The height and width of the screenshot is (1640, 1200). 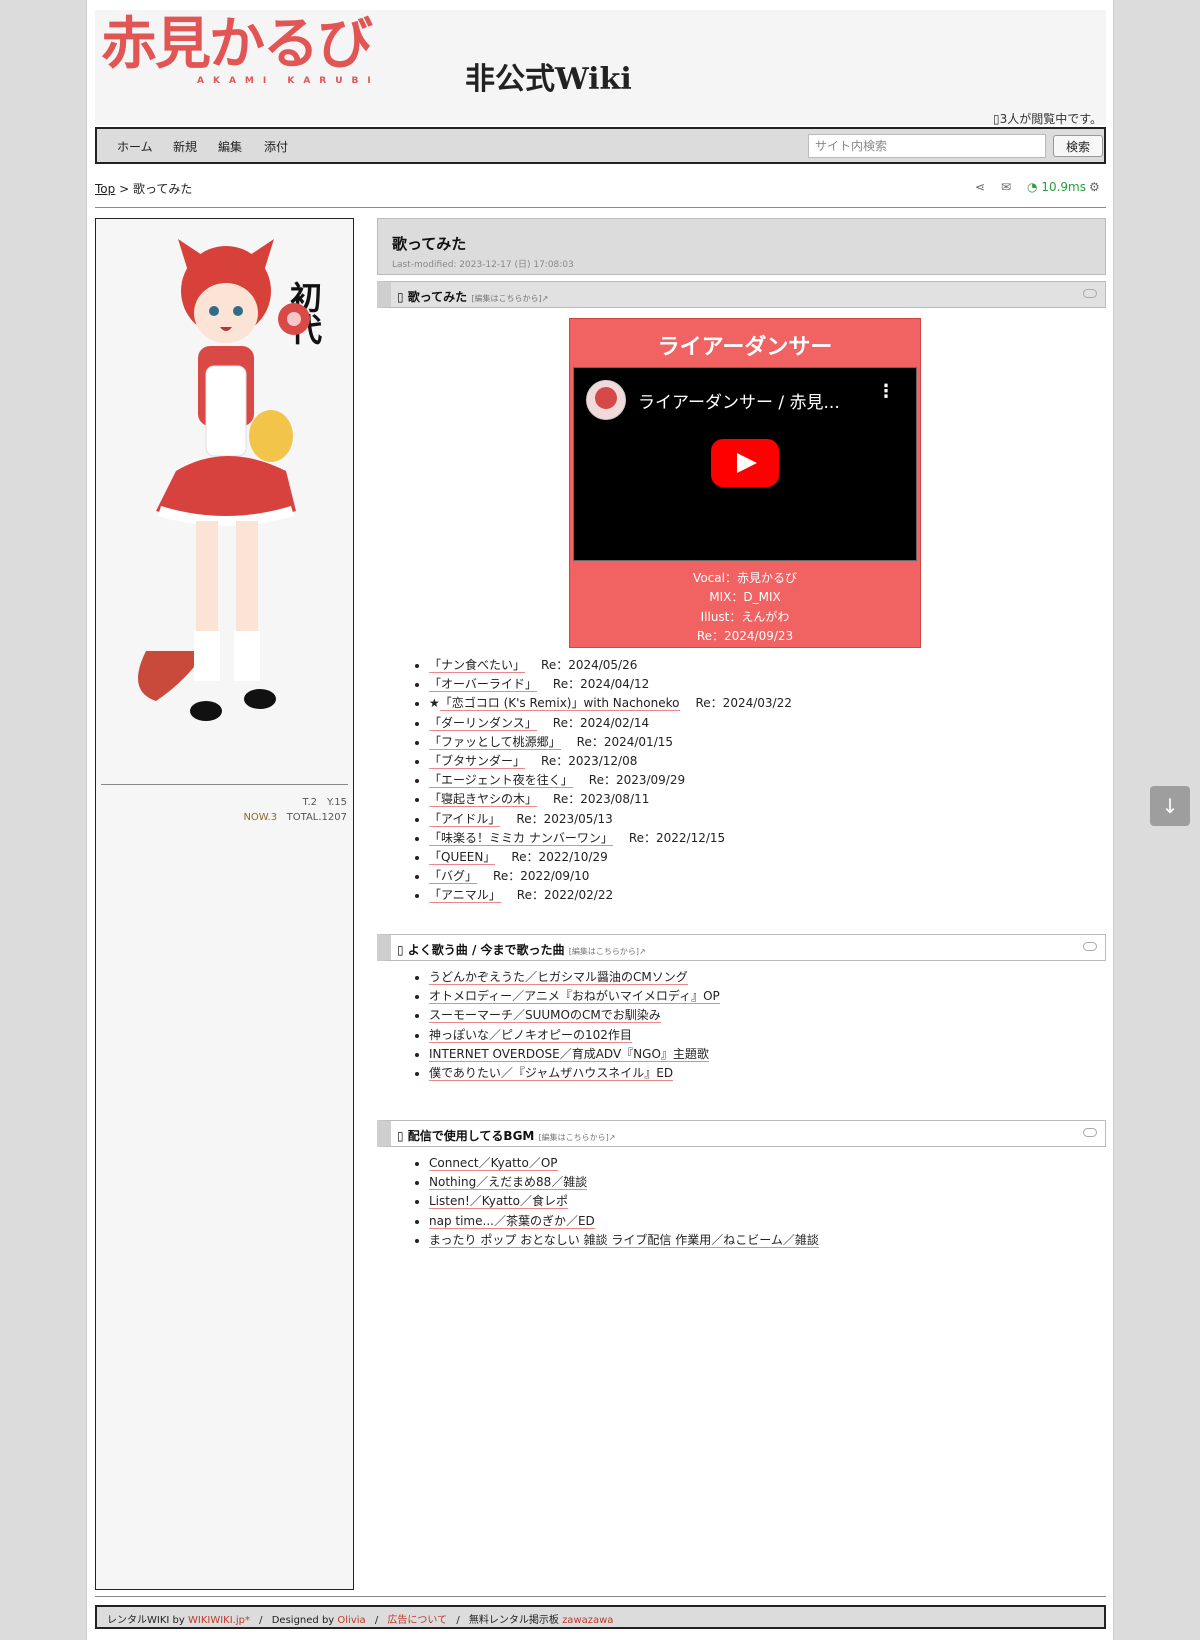 I want to click on more-options-icon: ⋮, so click(x=886, y=392).